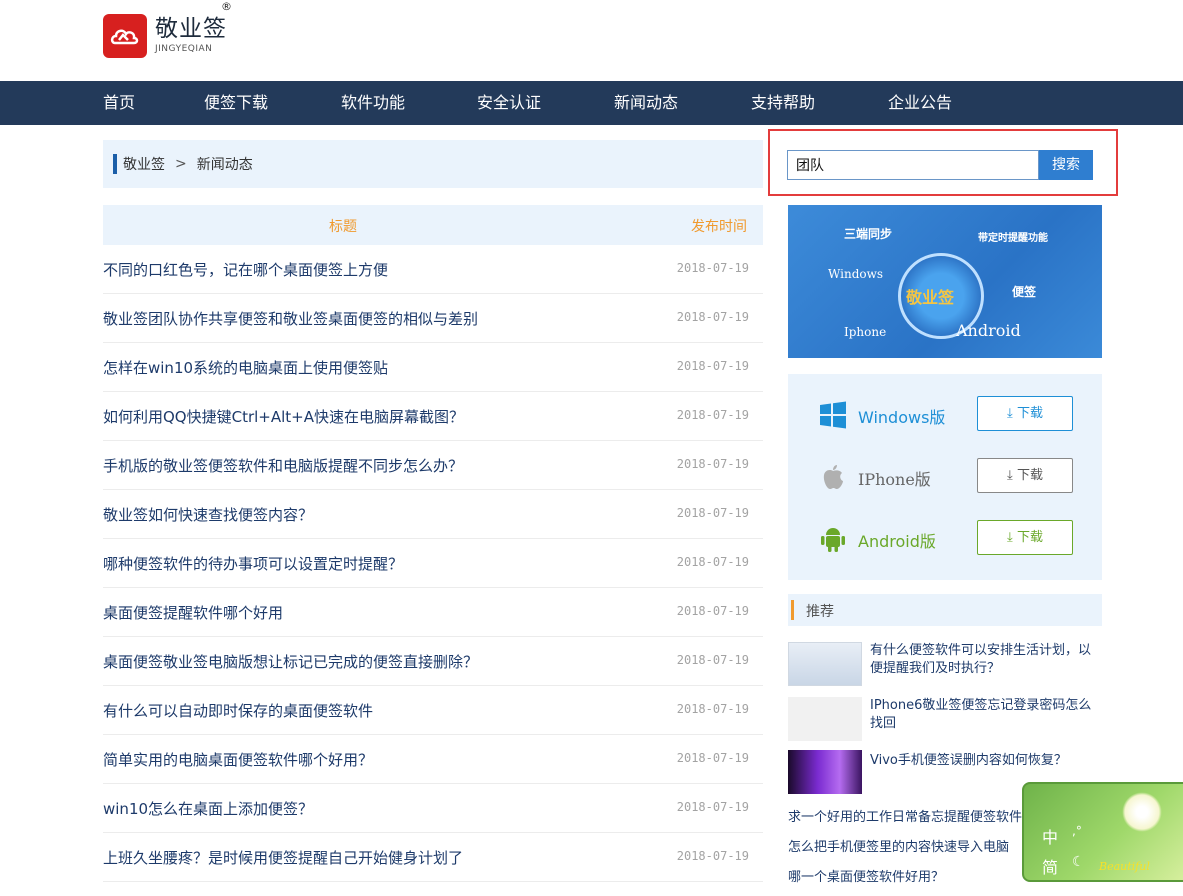 The image size is (1183, 896). I want to click on download-panel: Windows版 ⤓ 下载 IPhone版 ⤓ 下载 Android版 ⤓ 下载, so click(945, 477).